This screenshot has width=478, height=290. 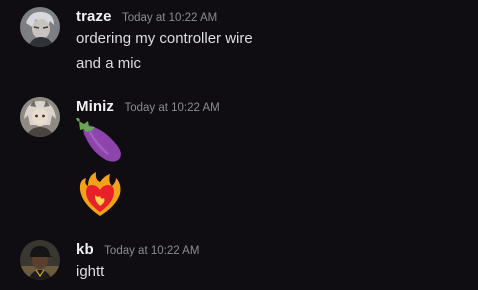 I want to click on eggplant-icon, so click(x=98, y=140).